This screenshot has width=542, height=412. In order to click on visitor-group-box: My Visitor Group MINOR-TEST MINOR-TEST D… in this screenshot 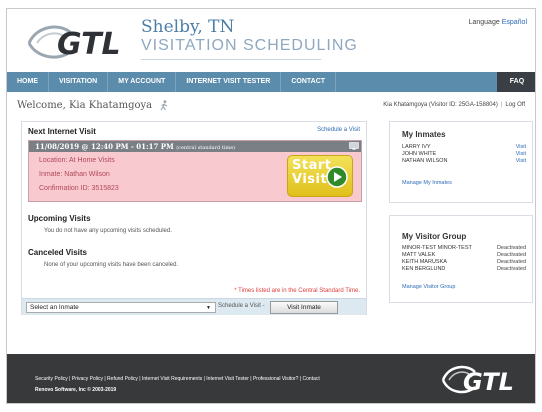, I will do `click(461, 259)`.